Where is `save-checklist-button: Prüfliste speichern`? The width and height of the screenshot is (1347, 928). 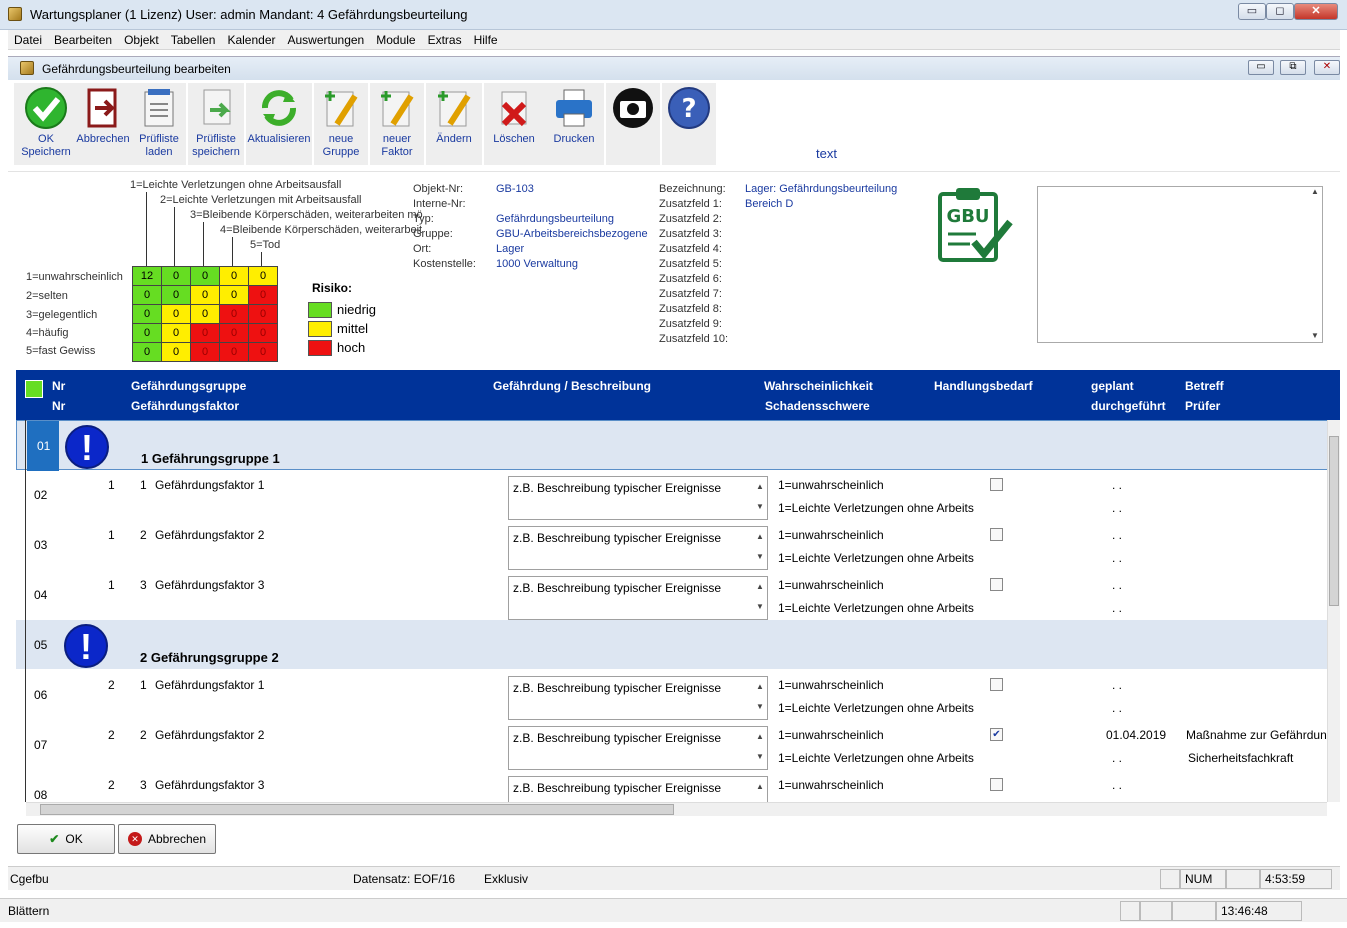
save-checklist-button: Prüfliste speichern is located at coordinates (216, 124).